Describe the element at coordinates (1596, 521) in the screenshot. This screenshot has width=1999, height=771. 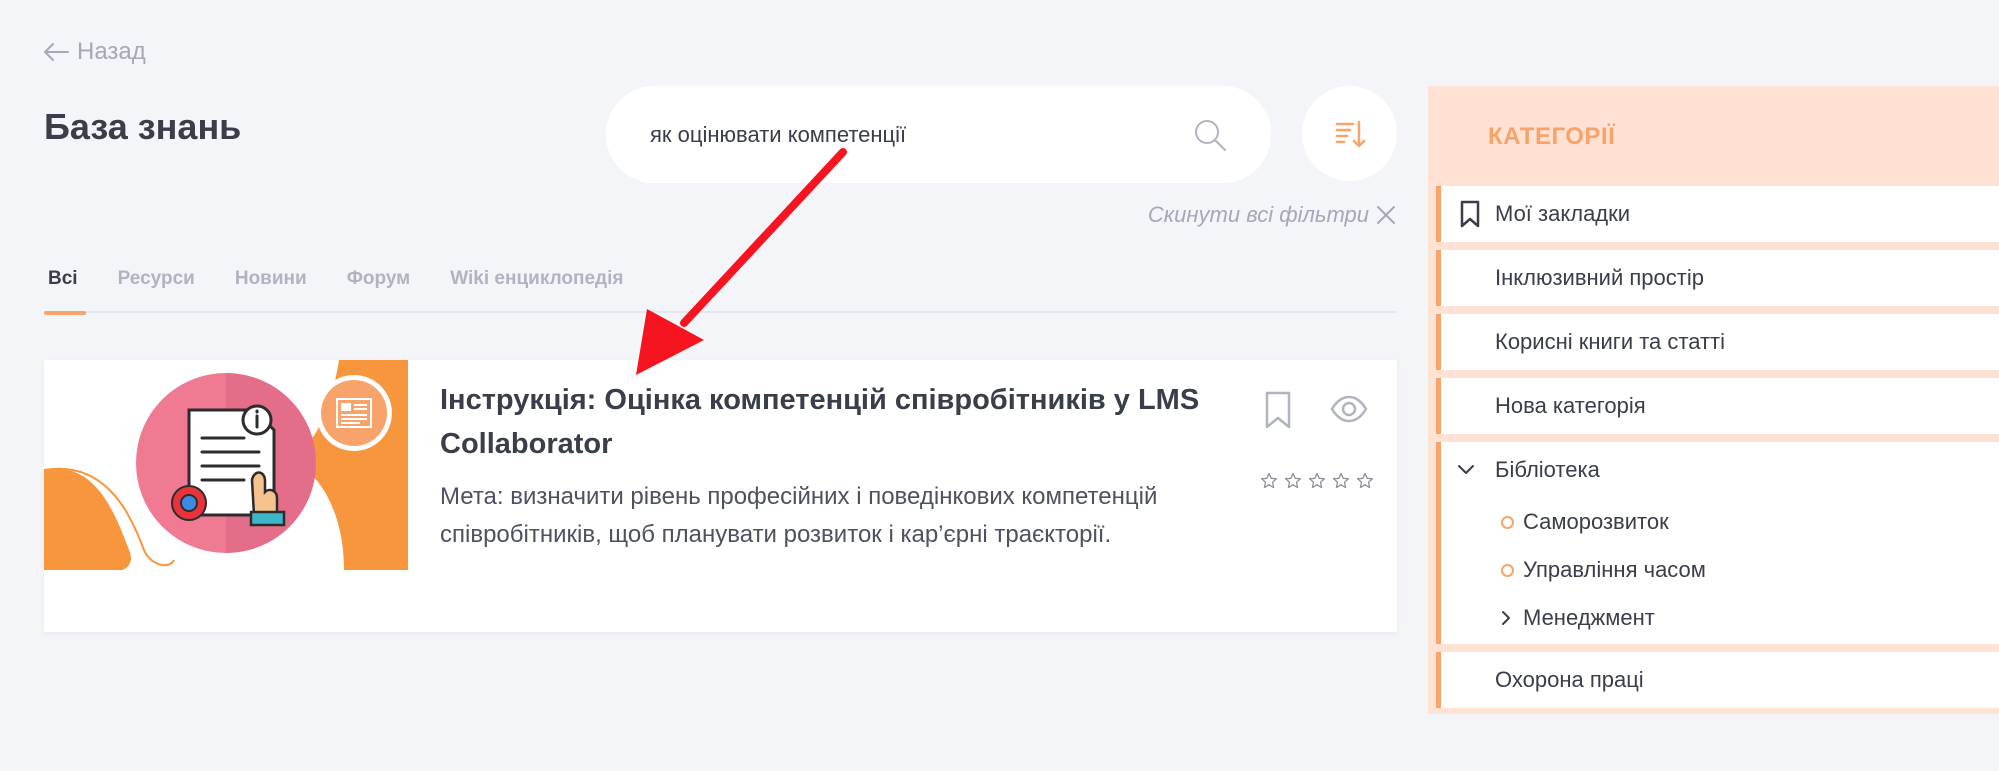
I see `sidebar-subitem-label: Саморозвиток` at that location.